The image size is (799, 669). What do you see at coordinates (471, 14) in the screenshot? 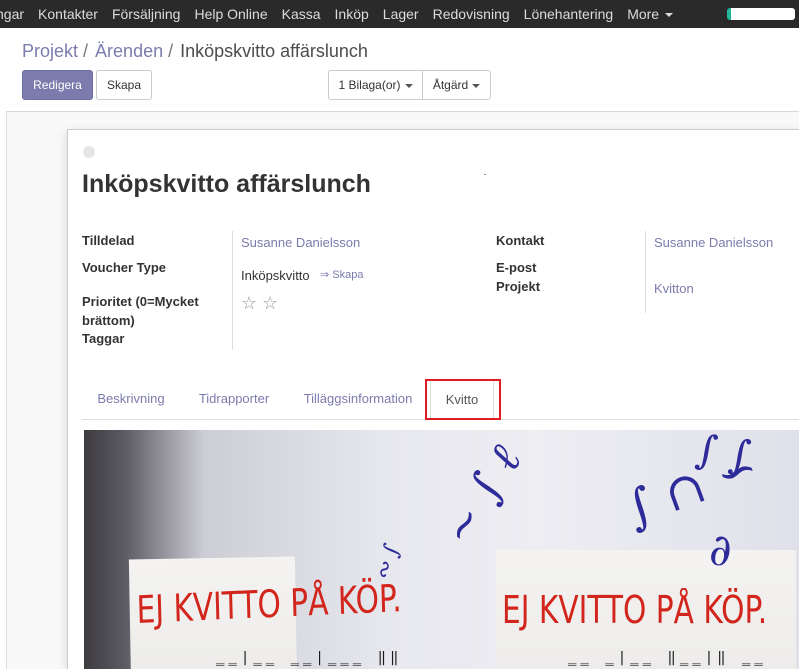
I see `menu-item-accounting: Redovisning` at bounding box center [471, 14].